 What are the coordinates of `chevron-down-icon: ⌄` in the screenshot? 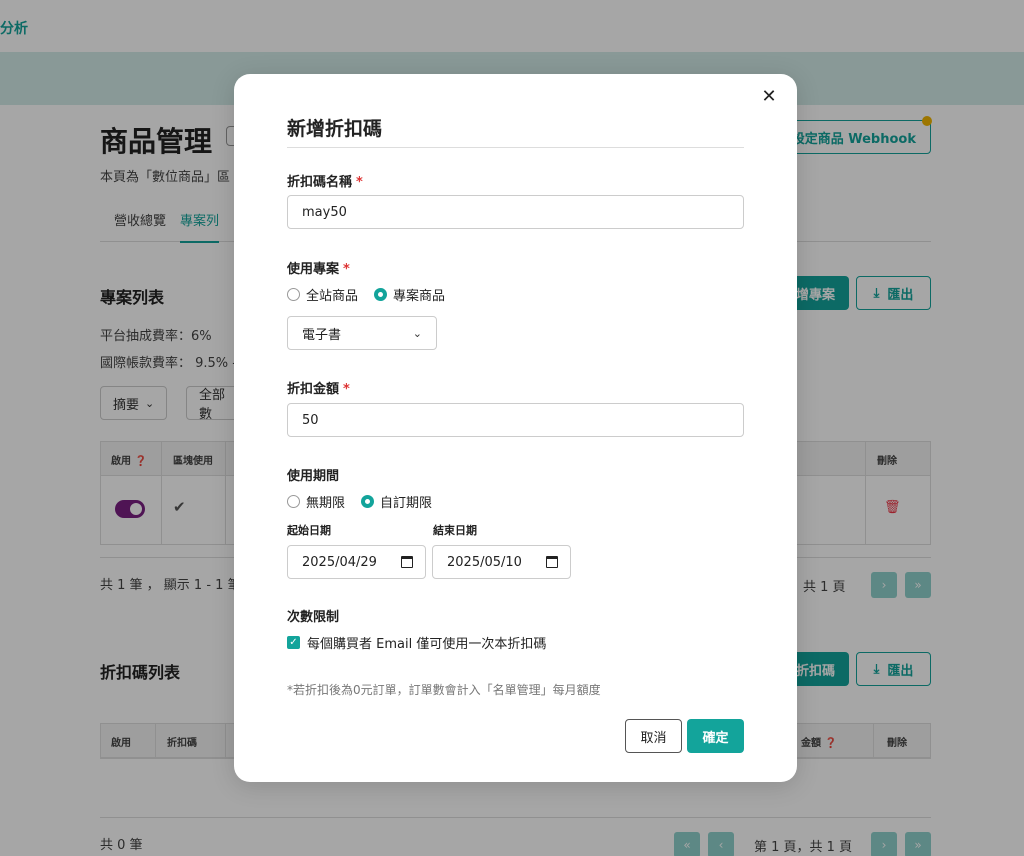 It's located at (417, 333).